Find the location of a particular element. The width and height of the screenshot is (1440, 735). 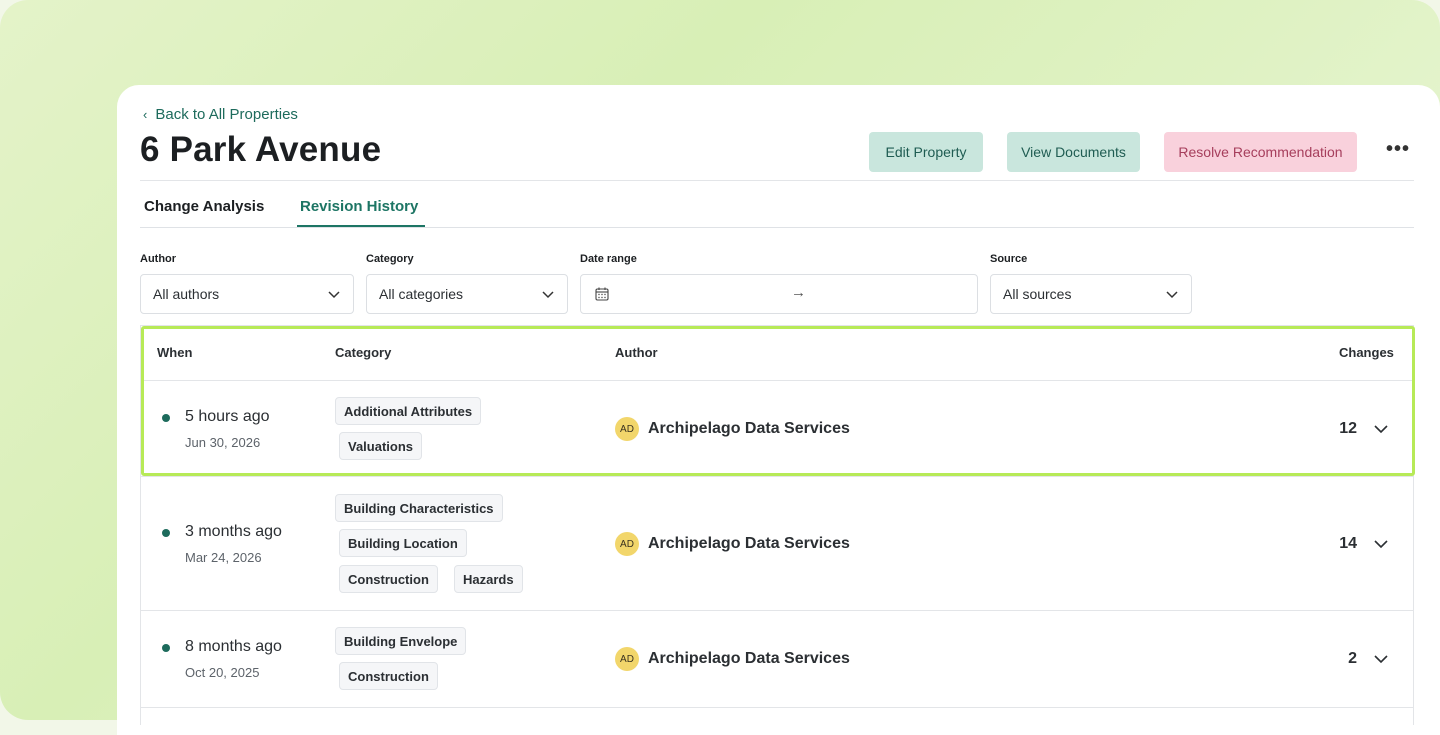

view-documents-button: View Documents is located at coordinates (1073, 152).